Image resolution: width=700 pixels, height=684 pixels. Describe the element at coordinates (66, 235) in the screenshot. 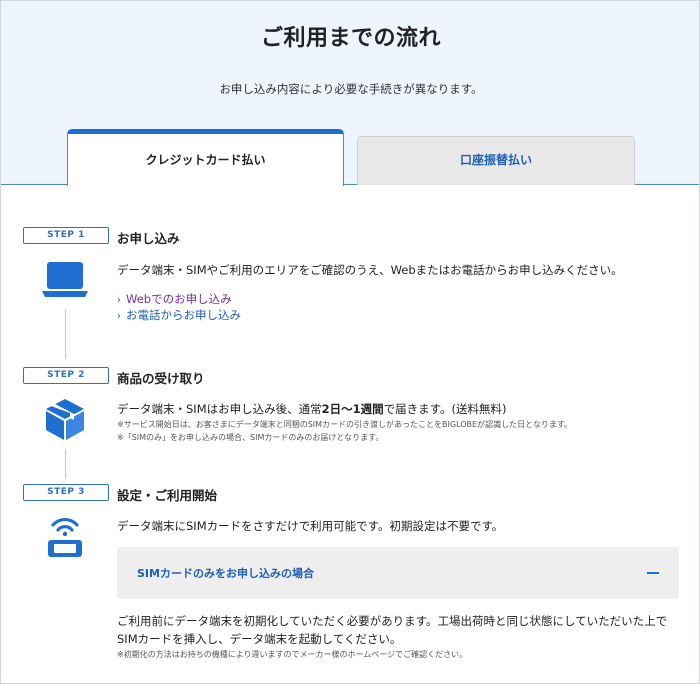

I see `step1-badge: STEP 1` at that location.